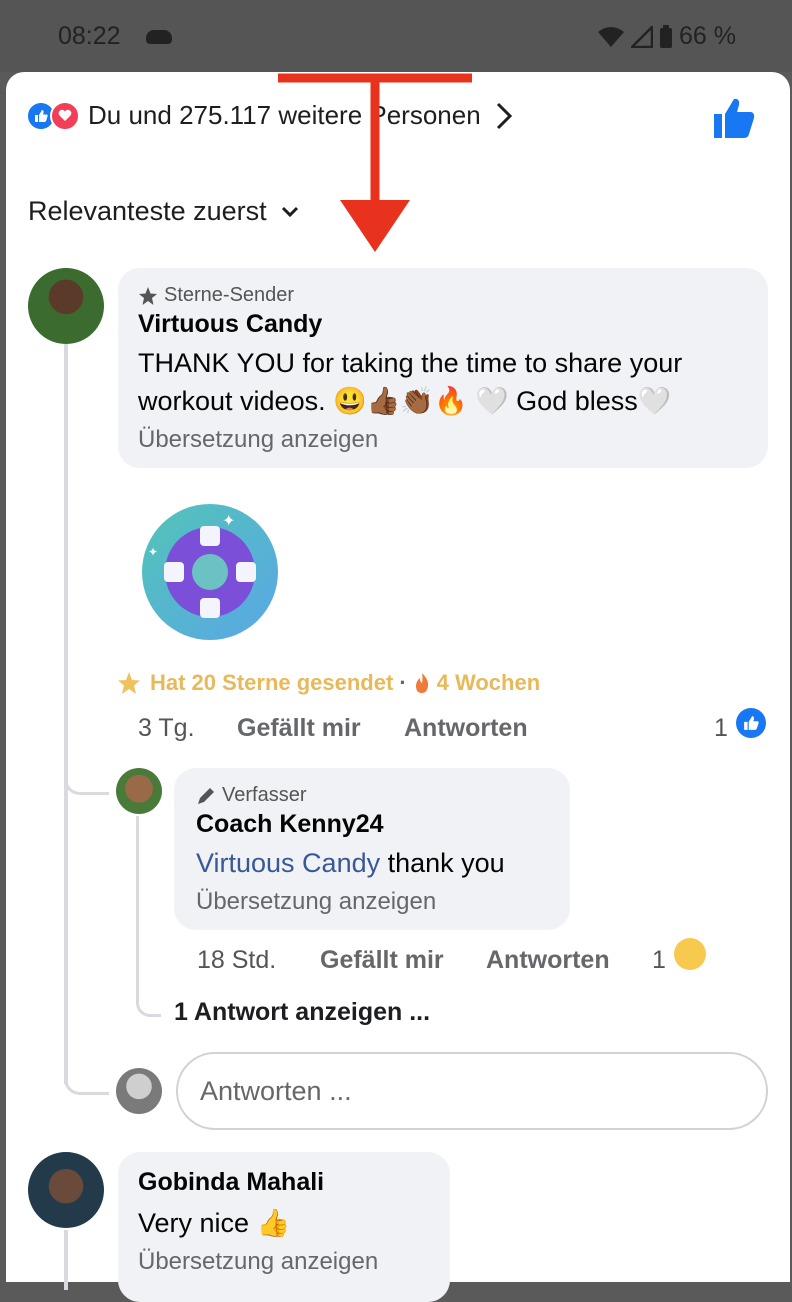  Describe the element at coordinates (504, 115) in the screenshot. I see `chevron-right-icon` at that location.